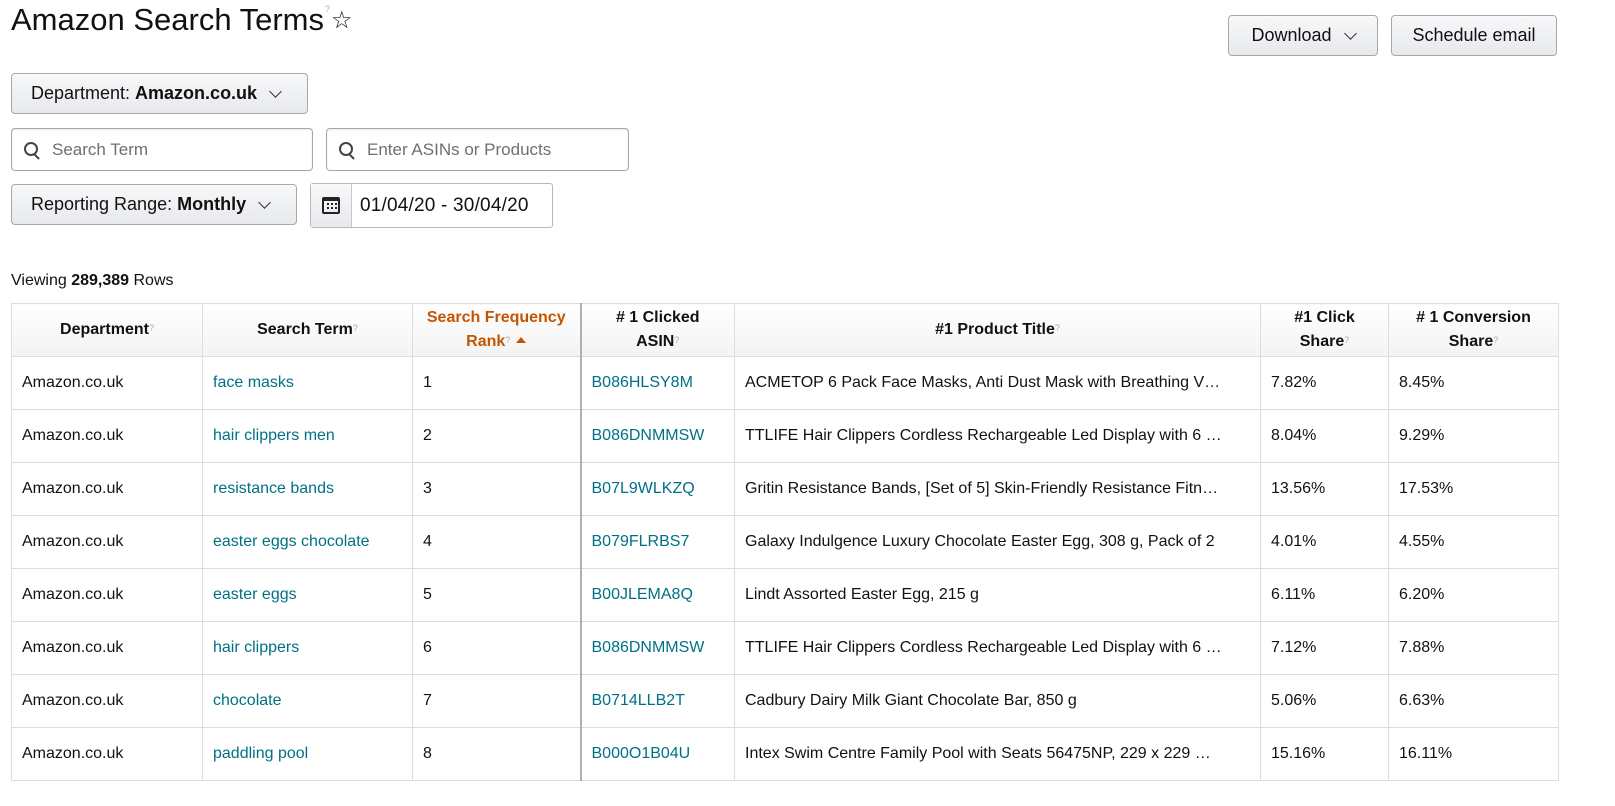 Image resolution: width=1615 pixels, height=806 pixels. I want to click on asin-search-input, so click(487, 149).